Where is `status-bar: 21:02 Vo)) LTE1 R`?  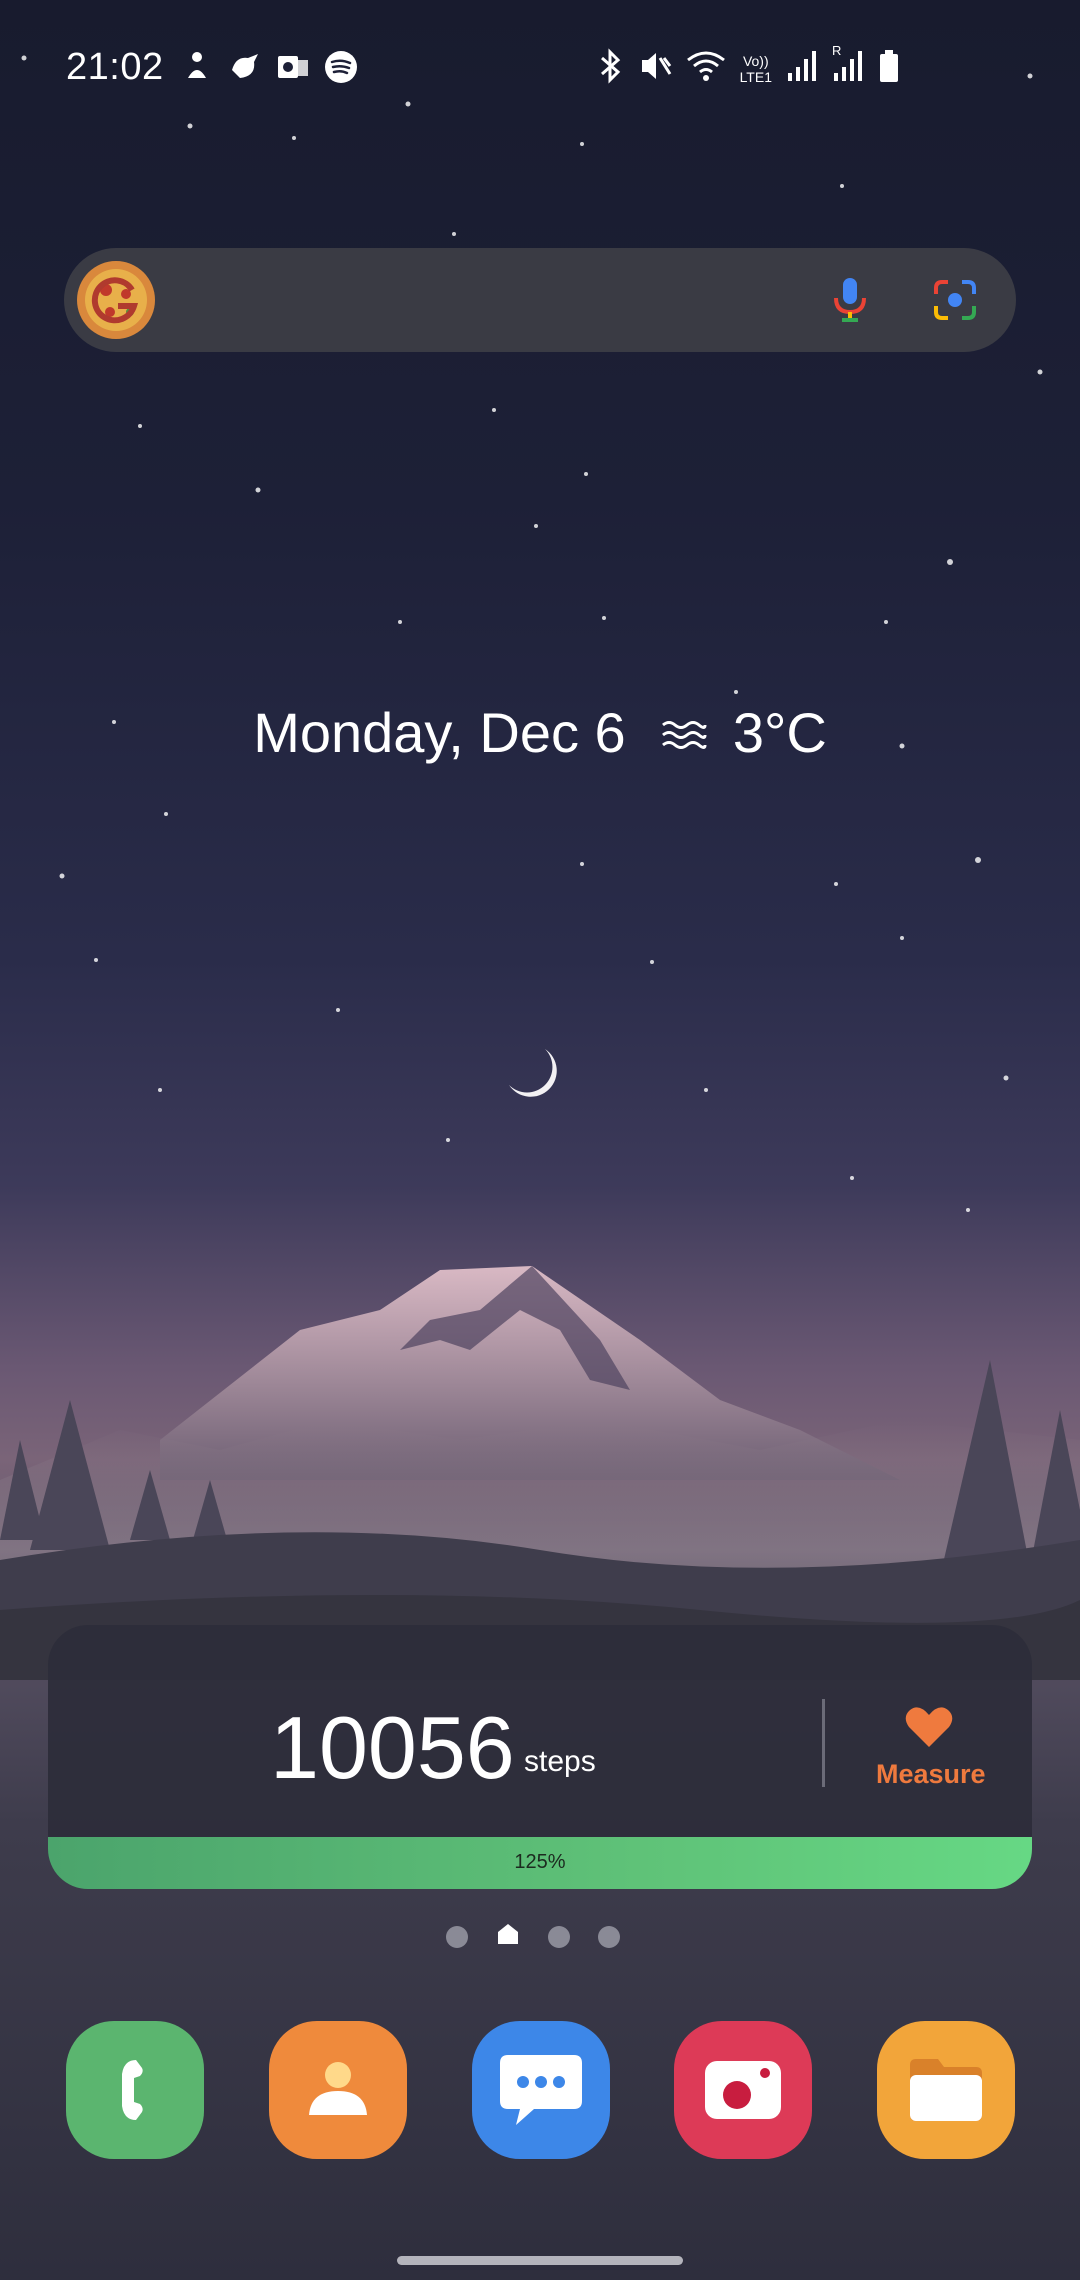 status-bar: 21:02 Vo)) LTE1 R is located at coordinates (540, 65).